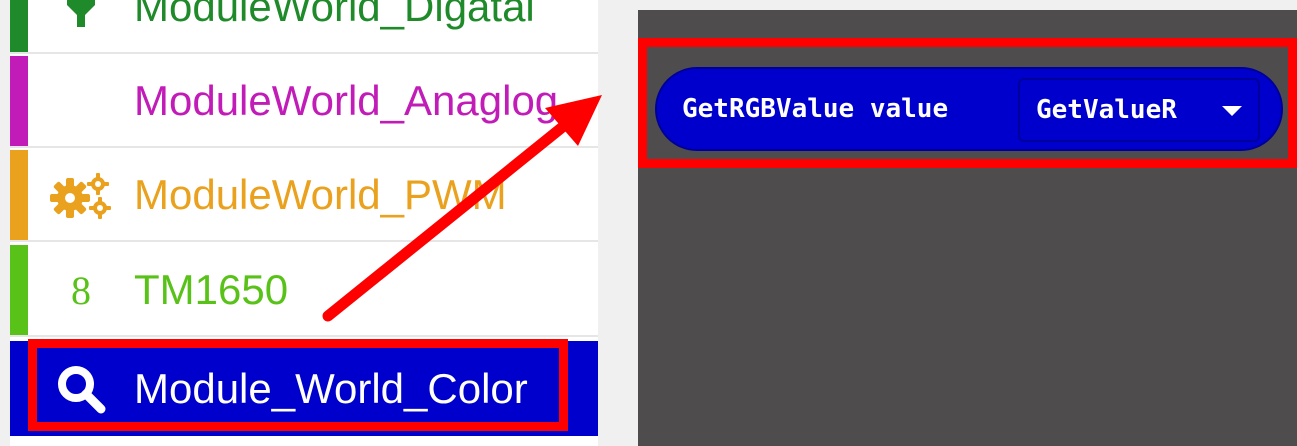 The width and height of the screenshot is (1297, 446). I want to click on category-label: ModuleWorld_PWM, so click(320, 194).